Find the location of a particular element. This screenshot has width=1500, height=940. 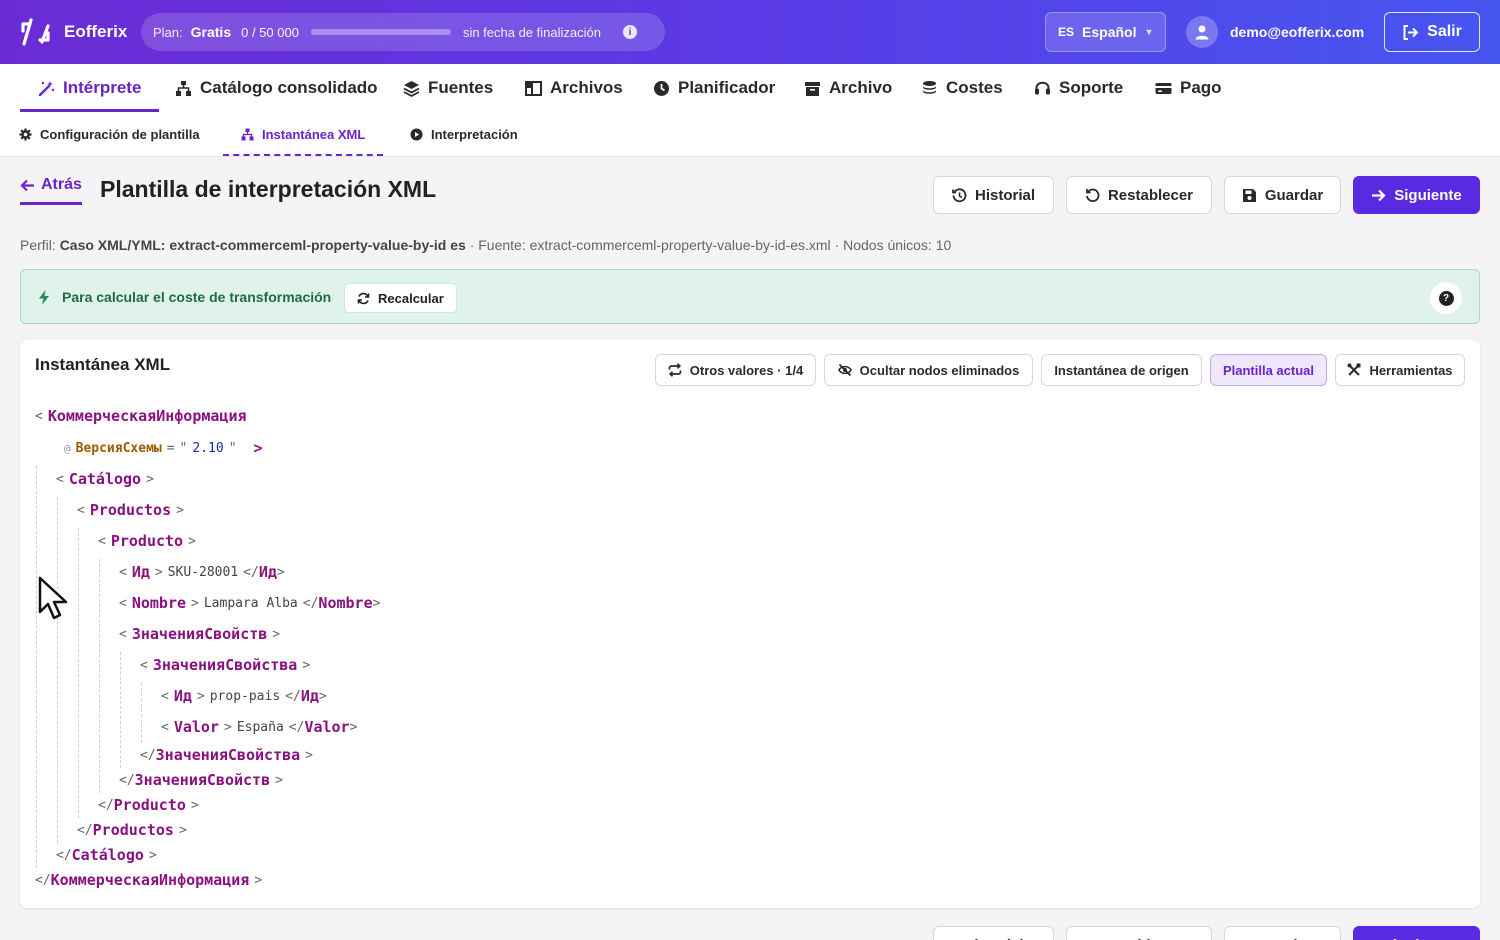

plan-end-date: sin fecha de finalización is located at coordinates (531, 32).